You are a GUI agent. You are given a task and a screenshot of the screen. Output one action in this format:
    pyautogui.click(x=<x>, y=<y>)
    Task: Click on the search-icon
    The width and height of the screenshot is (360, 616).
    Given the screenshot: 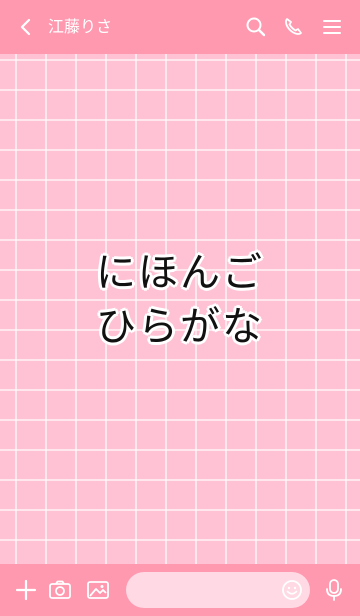 What is the action you would take?
    pyautogui.click(x=256, y=27)
    